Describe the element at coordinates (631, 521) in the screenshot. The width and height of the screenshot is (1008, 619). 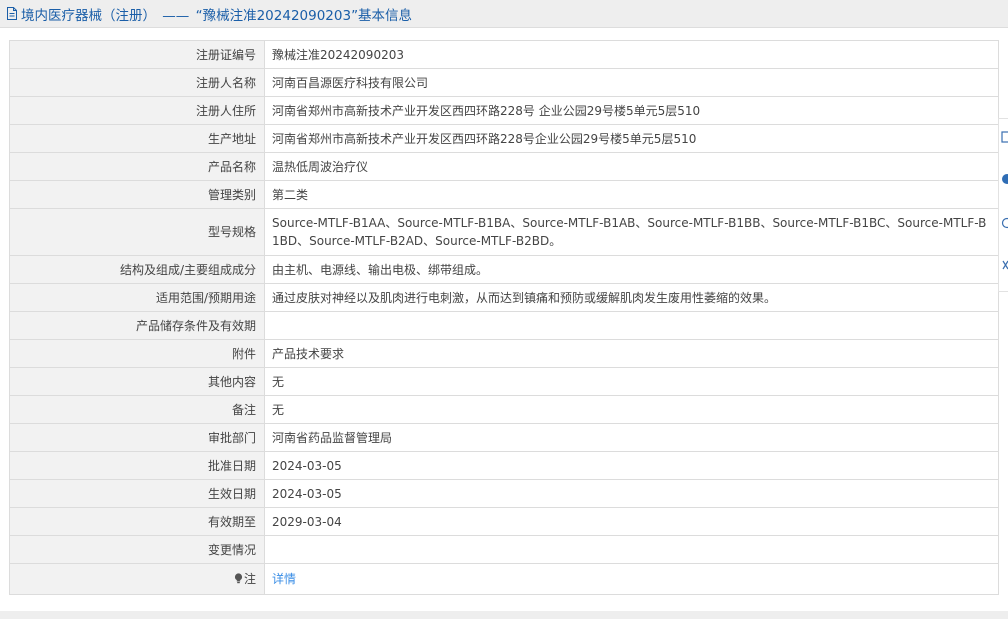
I see `row-value: 2029-03-04` at that location.